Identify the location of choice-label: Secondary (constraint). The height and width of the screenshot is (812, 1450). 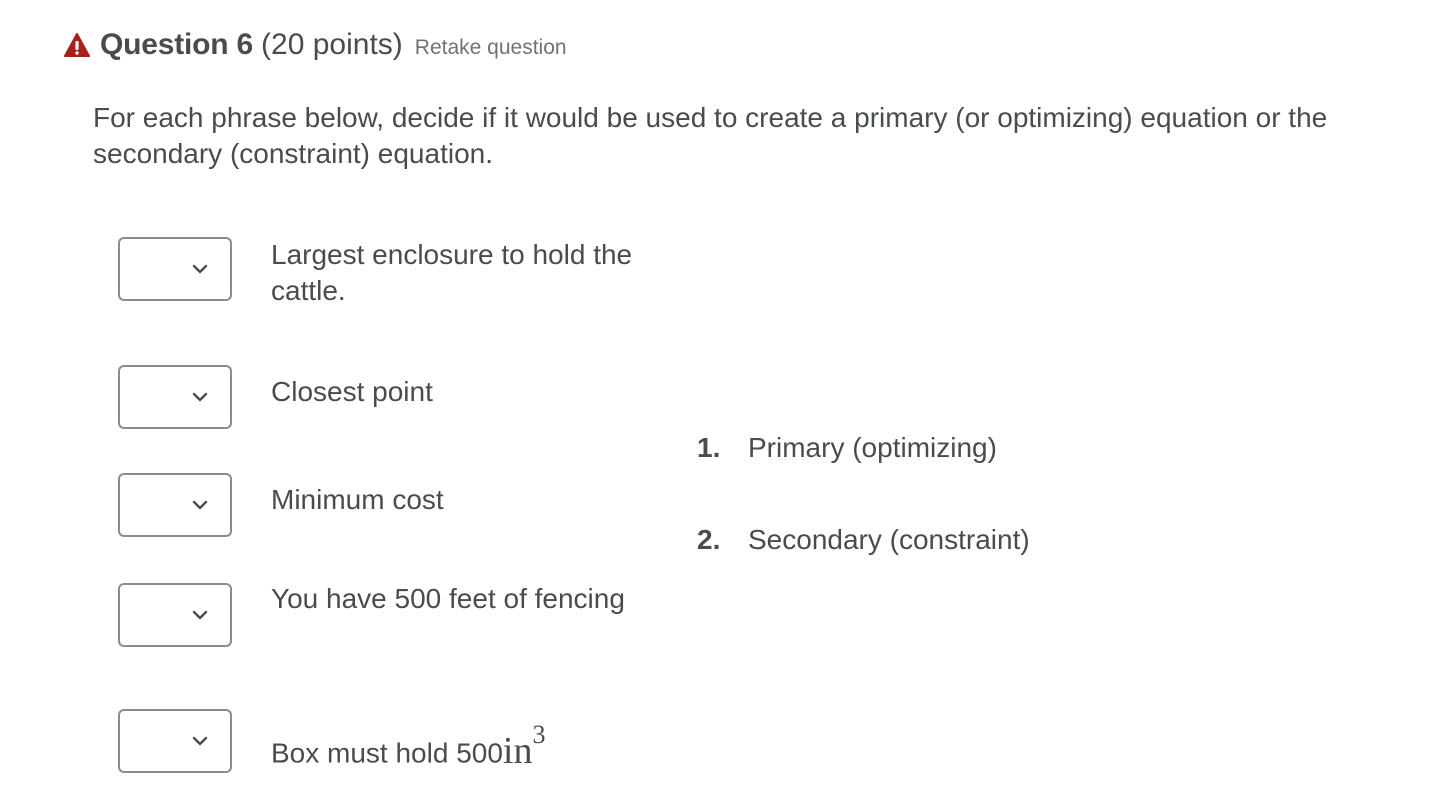
(889, 539).